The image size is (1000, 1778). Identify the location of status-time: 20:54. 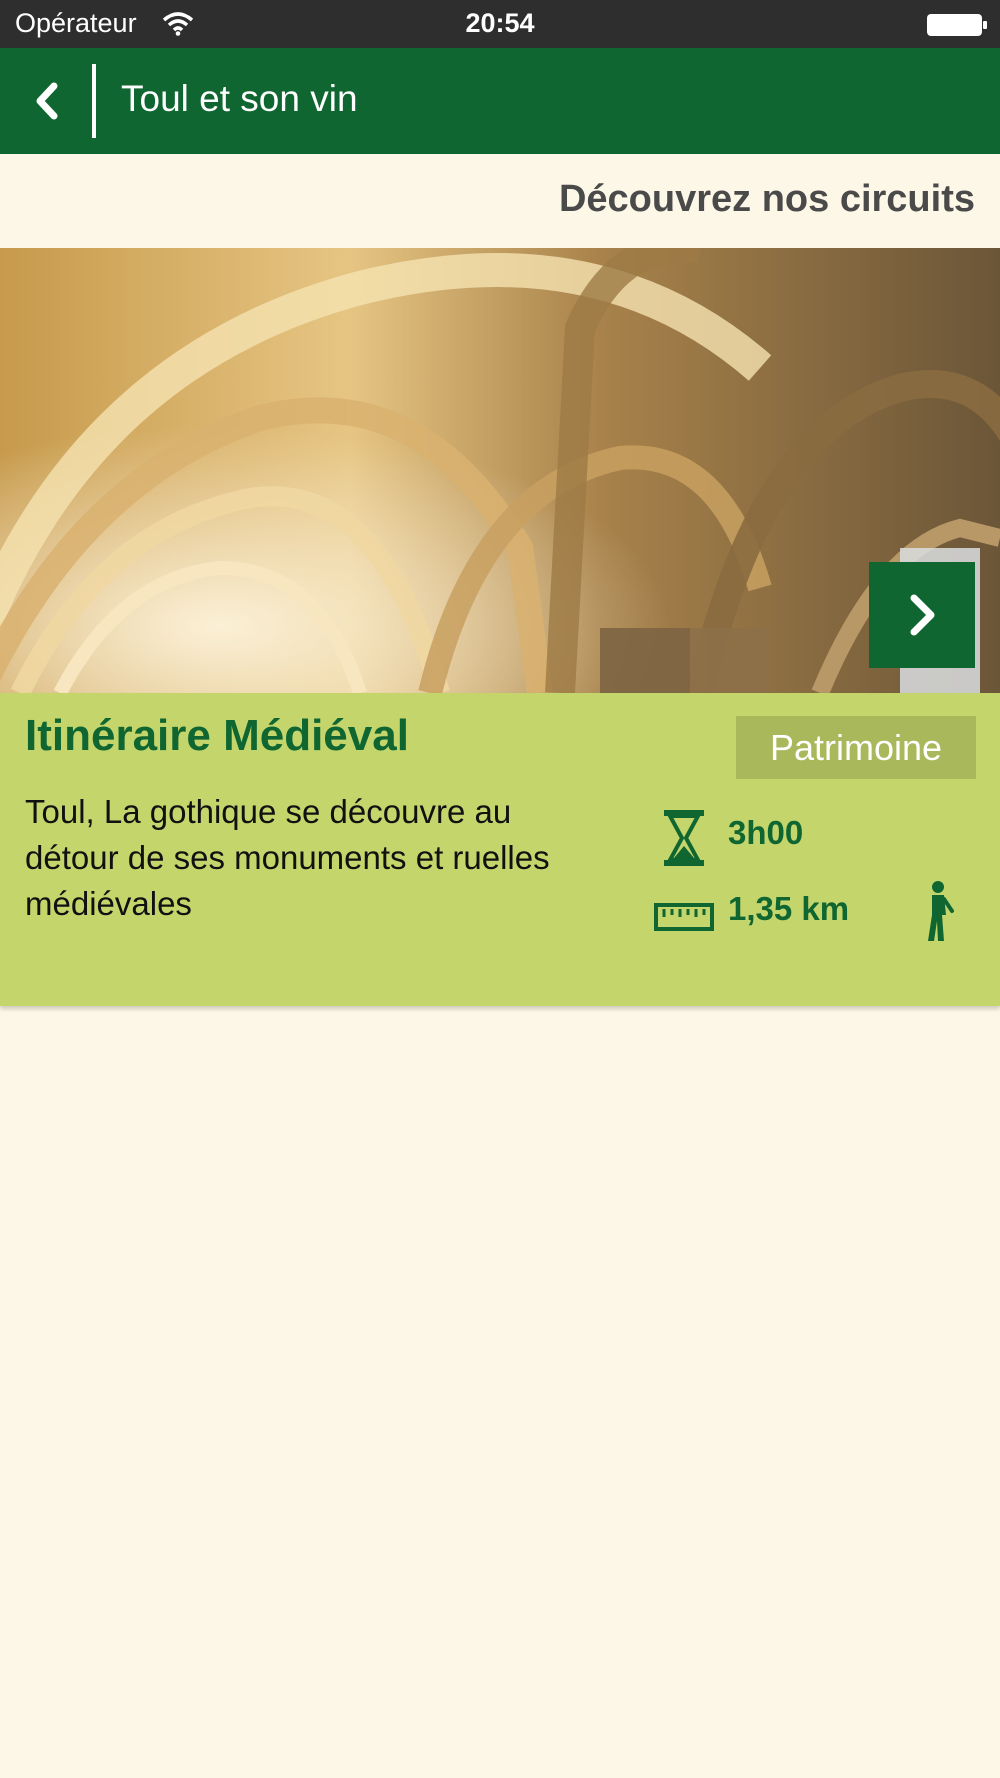
(500, 23).